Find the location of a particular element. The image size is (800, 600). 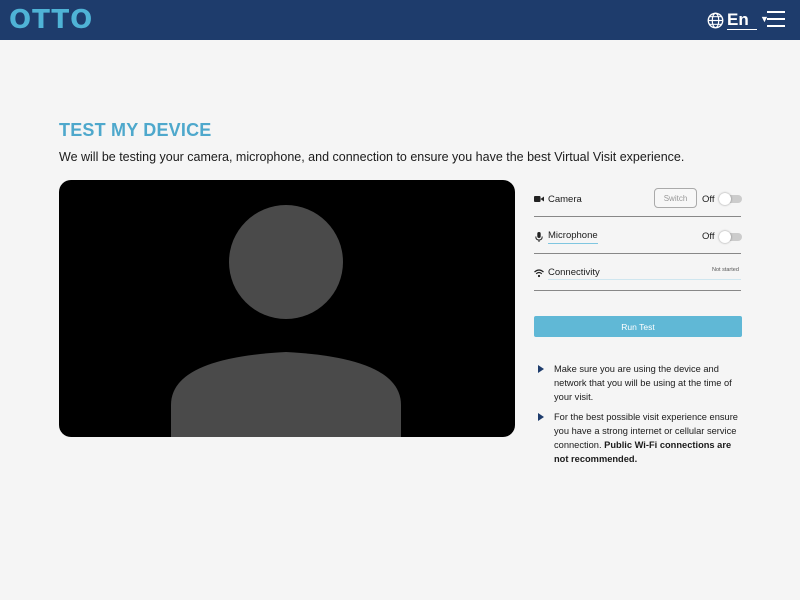

microphone-row: Microphone Off is located at coordinates (638, 235).